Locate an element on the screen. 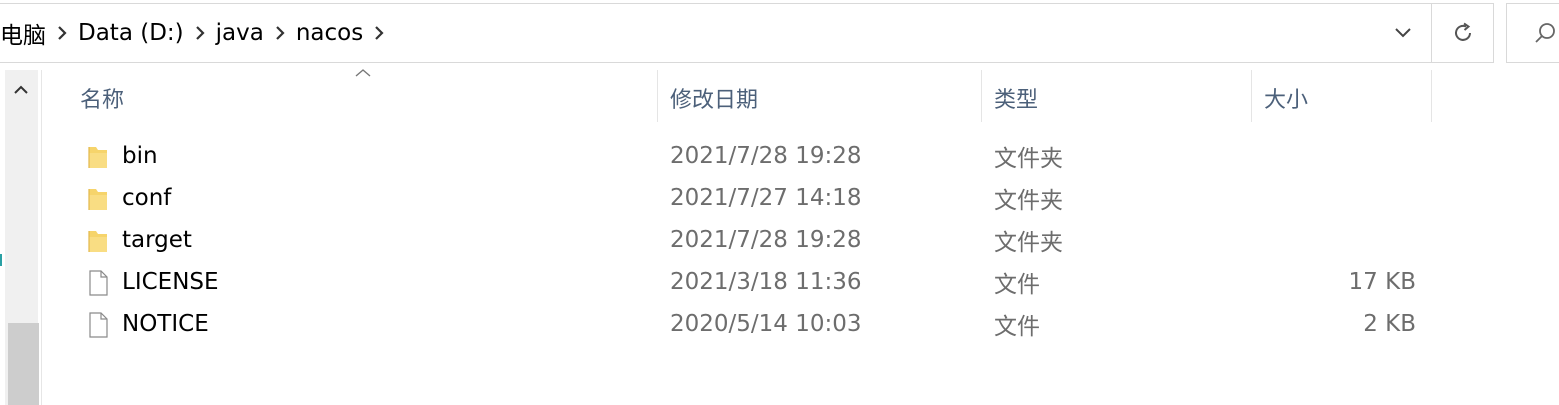 The width and height of the screenshot is (1559, 405). file-row: target 2021/7/28 19:28 文件夹 is located at coordinates (750, 240).